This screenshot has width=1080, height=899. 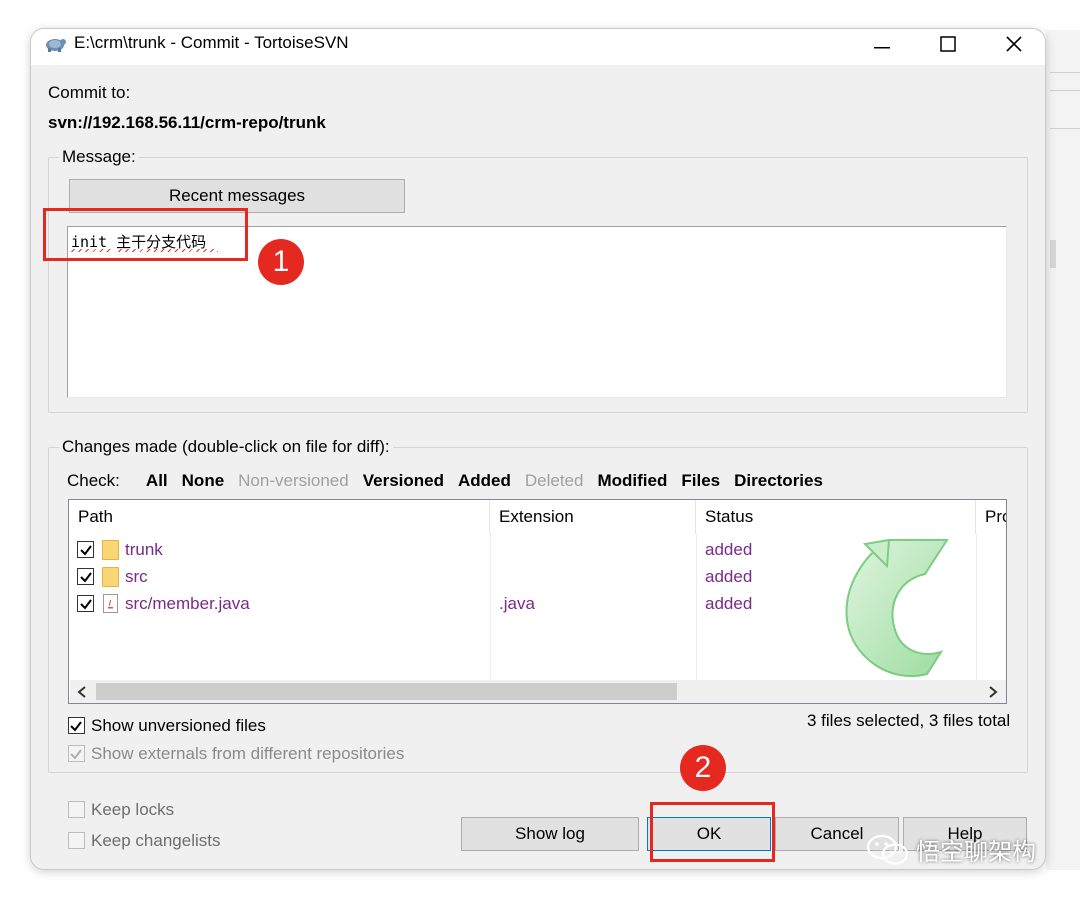 I want to click on filter-none-link: None, so click(x=203, y=481).